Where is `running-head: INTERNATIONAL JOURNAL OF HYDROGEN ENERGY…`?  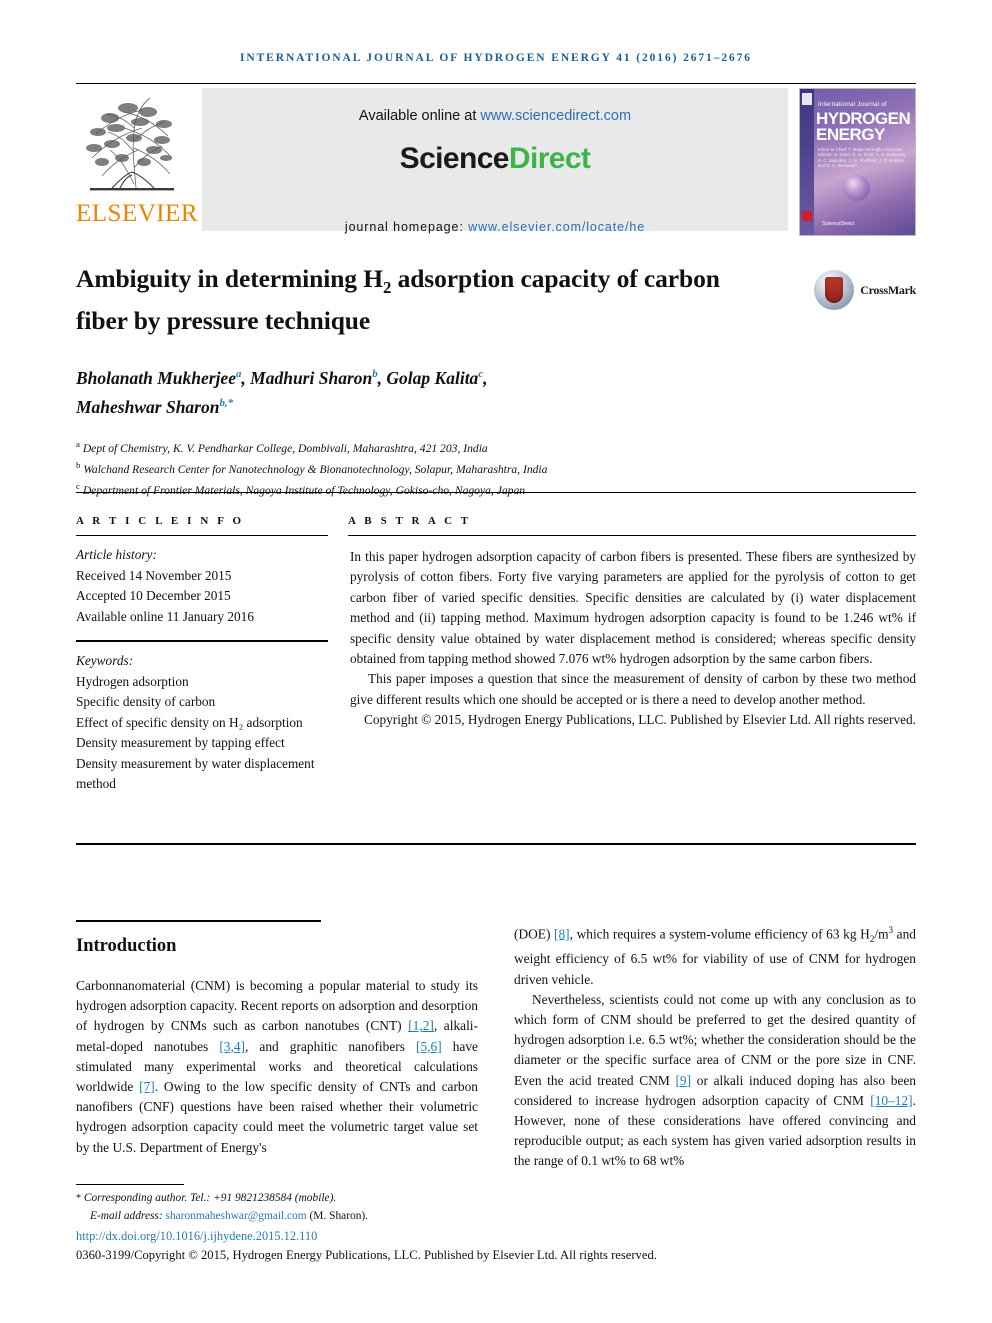 running-head: INTERNATIONAL JOURNAL OF HYDROGEN ENERGY… is located at coordinates (496, 58).